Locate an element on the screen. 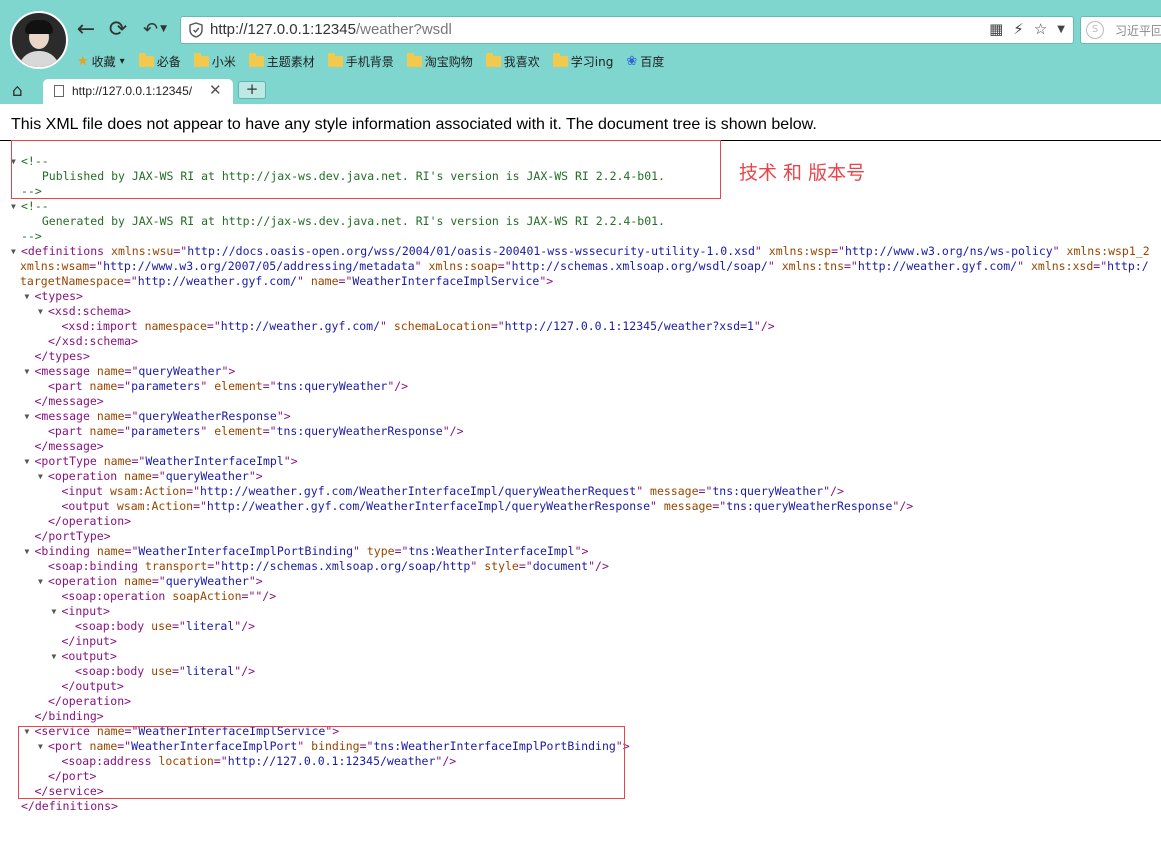 This screenshot has height=854, width=1161. xml-line: </operation> is located at coordinates (89, 701).